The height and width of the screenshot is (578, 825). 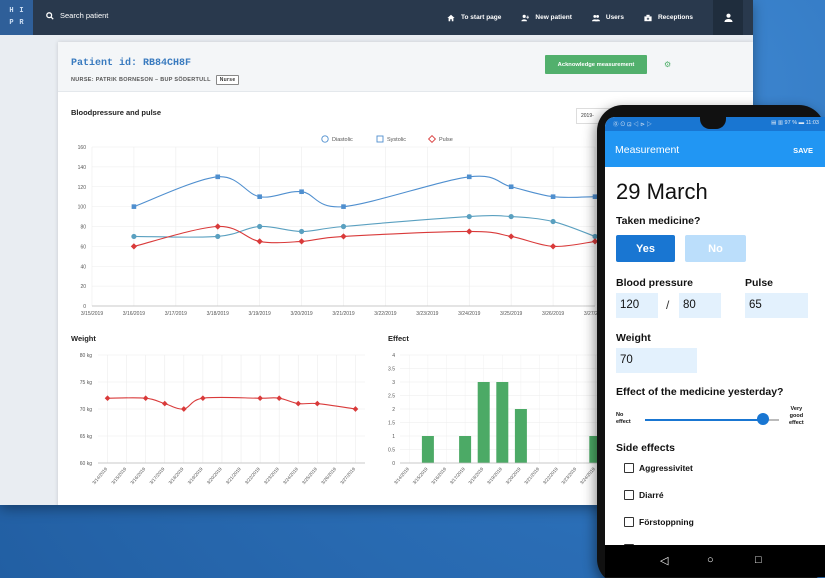 What do you see at coordinates (633, 338) in the screenshot?
I see `weight-label: Weight` at bounding box center [633, 338].